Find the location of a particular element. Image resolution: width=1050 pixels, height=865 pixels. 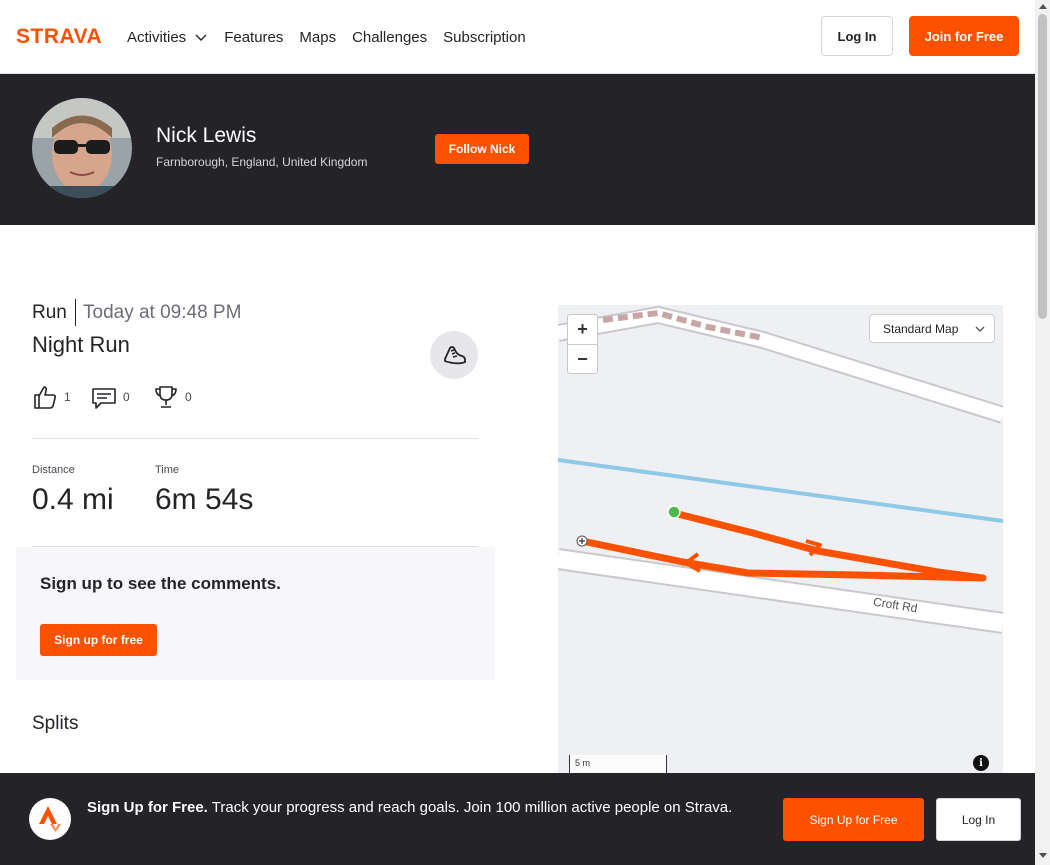

splits-heading: Splits is located at coordinates (55, 723).